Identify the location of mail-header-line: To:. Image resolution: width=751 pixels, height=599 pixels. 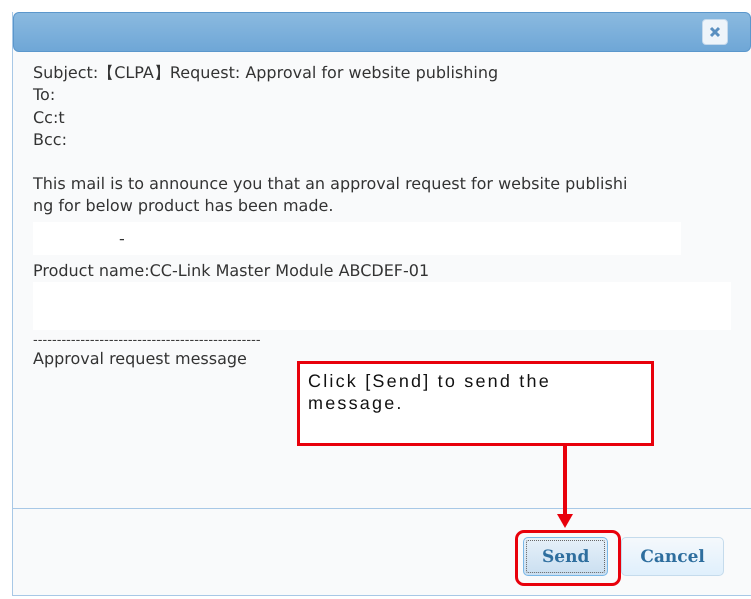
(44, 95).